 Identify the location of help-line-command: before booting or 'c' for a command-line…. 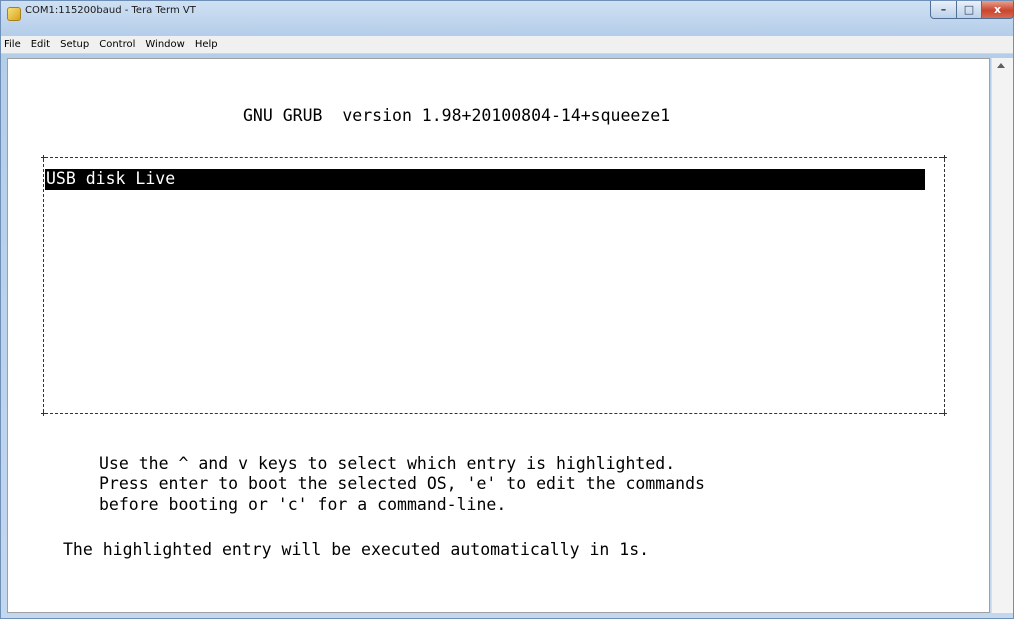
(303, 504).